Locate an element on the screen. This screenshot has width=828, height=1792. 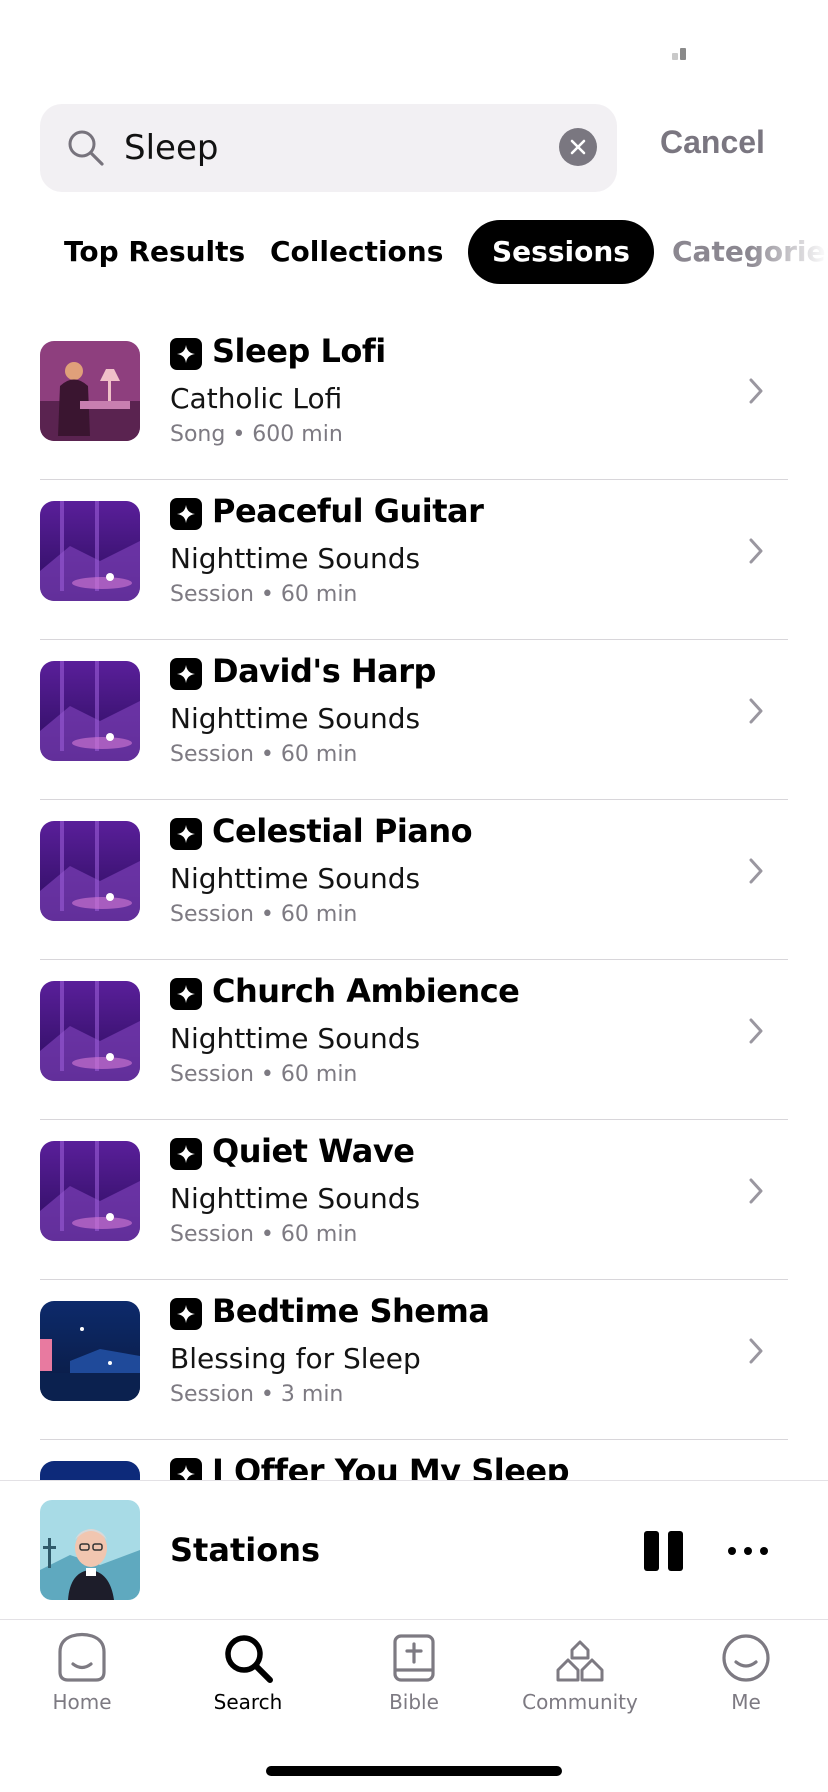
bible-icon is located at coordinates (414, 1658).